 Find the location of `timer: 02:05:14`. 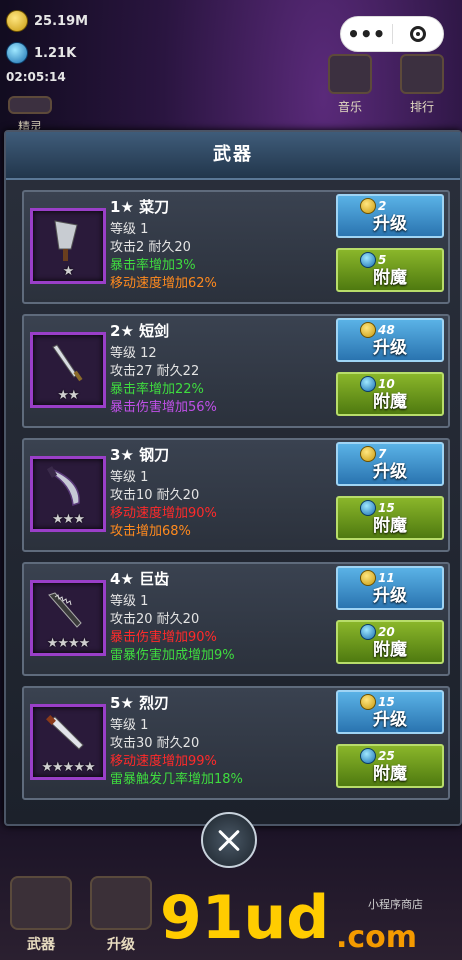

timer: 02:05:14 is located at coordinates (36, 77).